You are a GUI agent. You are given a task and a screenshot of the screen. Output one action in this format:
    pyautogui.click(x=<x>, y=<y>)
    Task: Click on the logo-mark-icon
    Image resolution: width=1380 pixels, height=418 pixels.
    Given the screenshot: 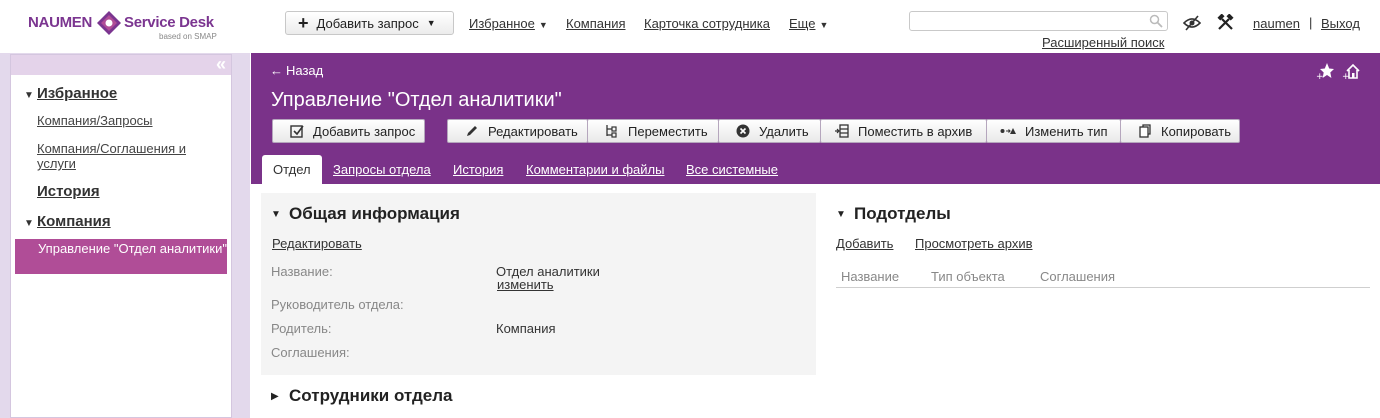 What is the action you would take?
    pyautogui.click(x=109, y=23)
    